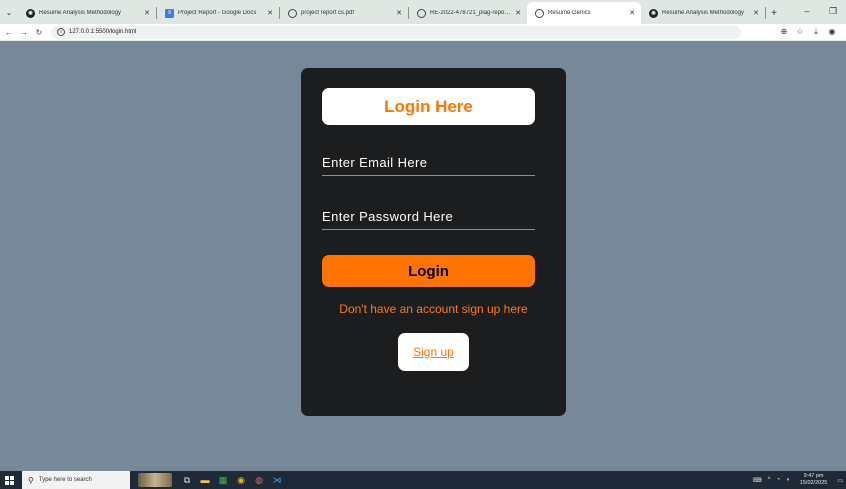  What do you see at coordinates (779, 480) in the screenshot?
I see `network-icon: ◔` at bounding box center [779, 480].